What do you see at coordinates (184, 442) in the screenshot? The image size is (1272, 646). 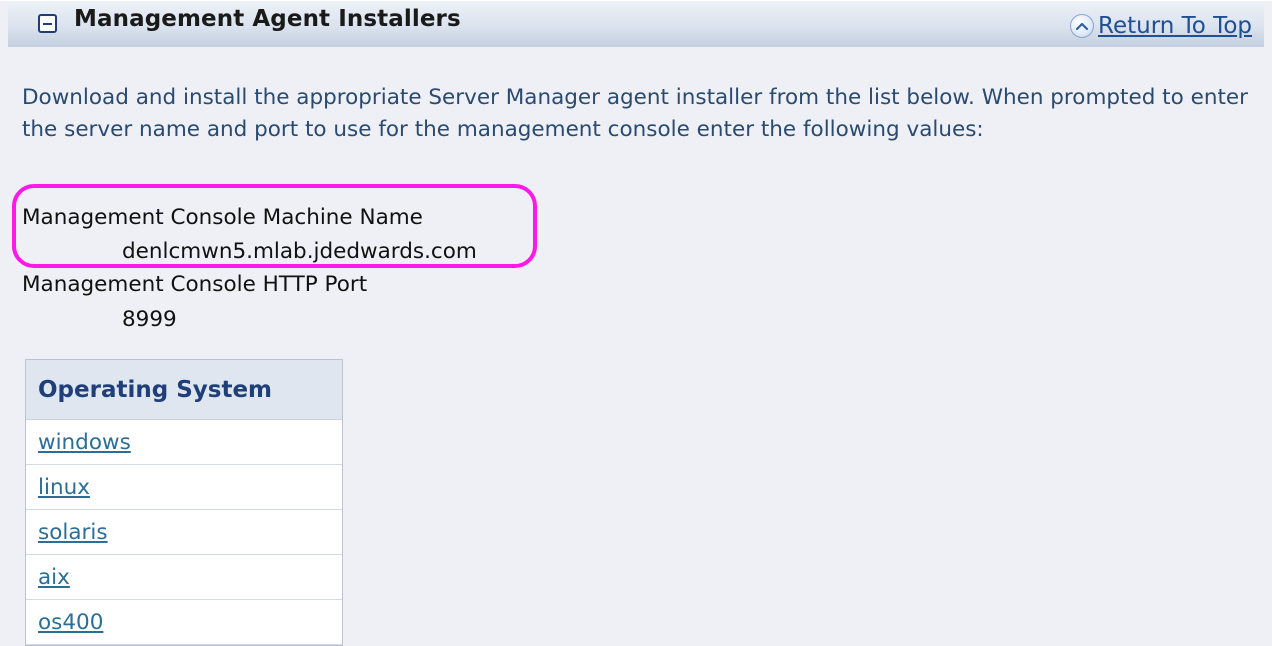 I see `os-row-windows: windows` at bounding box center [184, 442].